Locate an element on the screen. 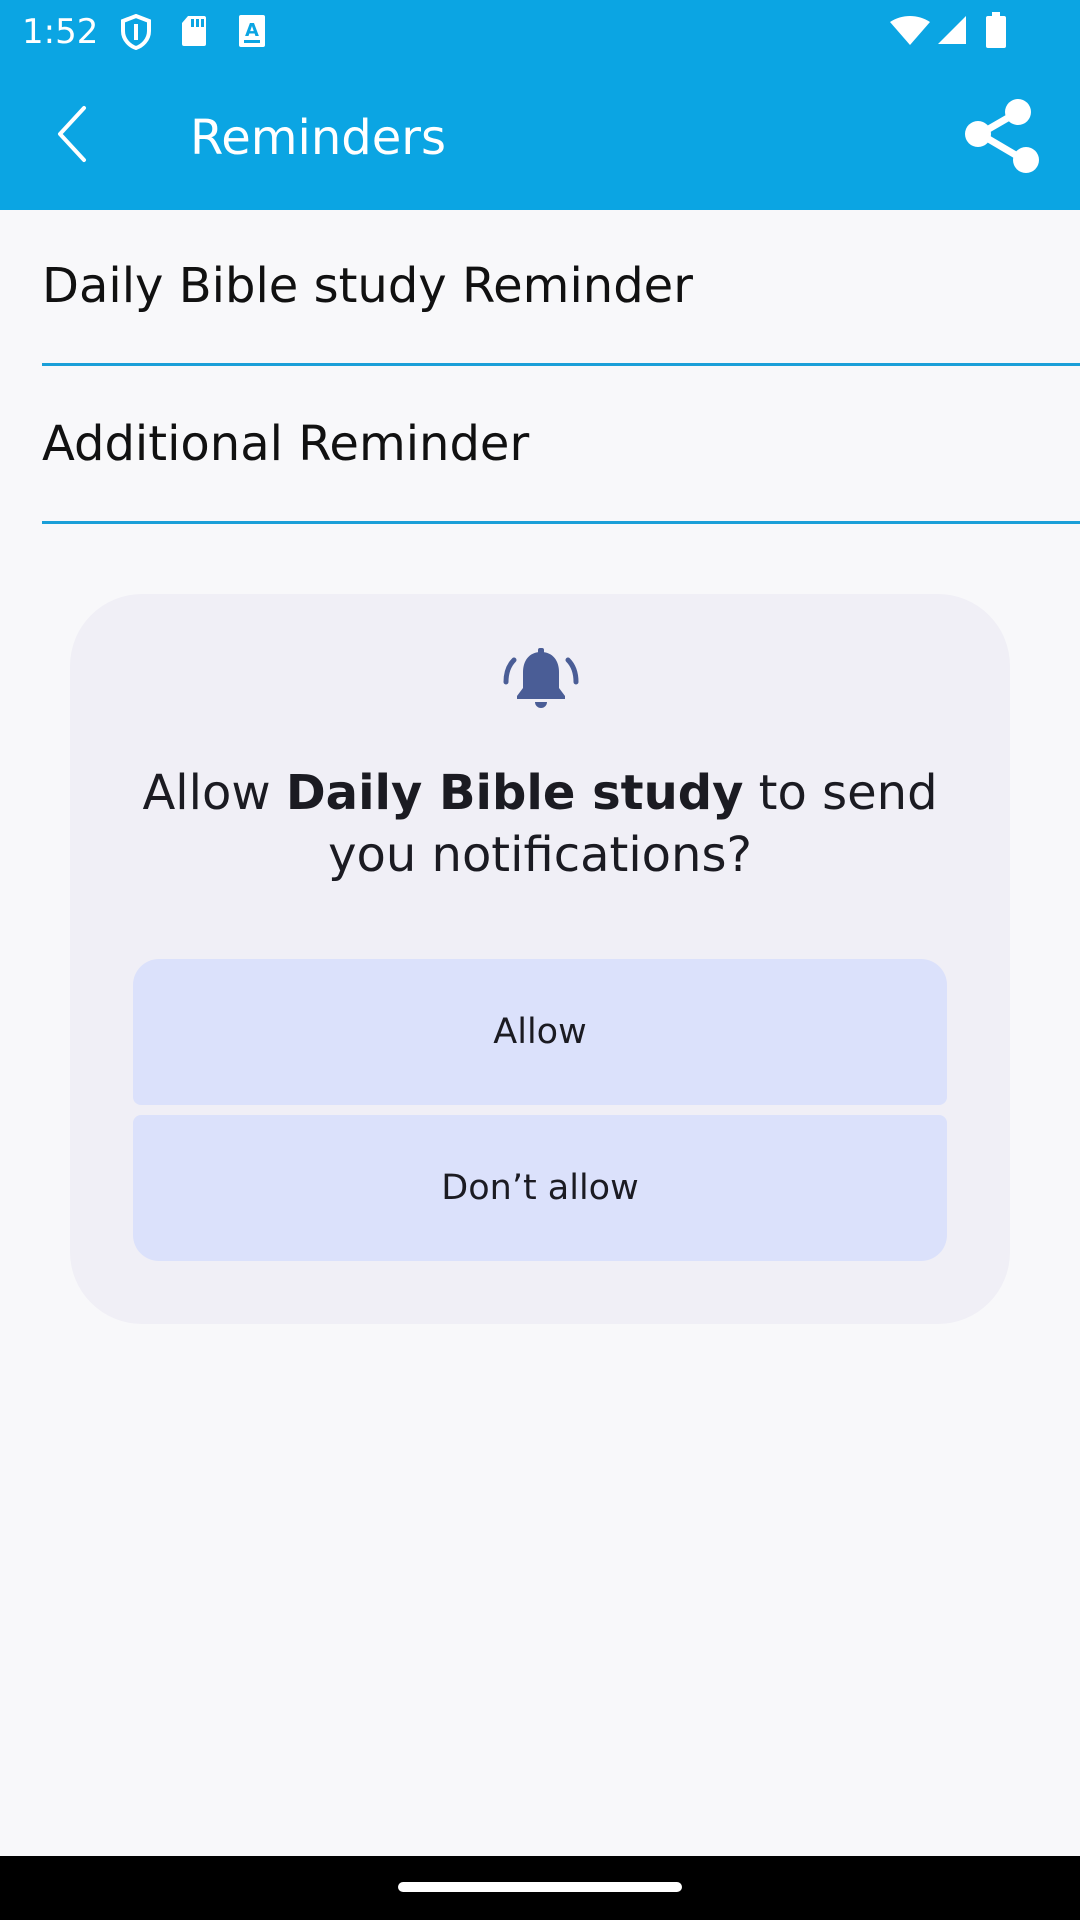  dont-allow-button-label: Don’t allow is located at coordinates (540, 1188).